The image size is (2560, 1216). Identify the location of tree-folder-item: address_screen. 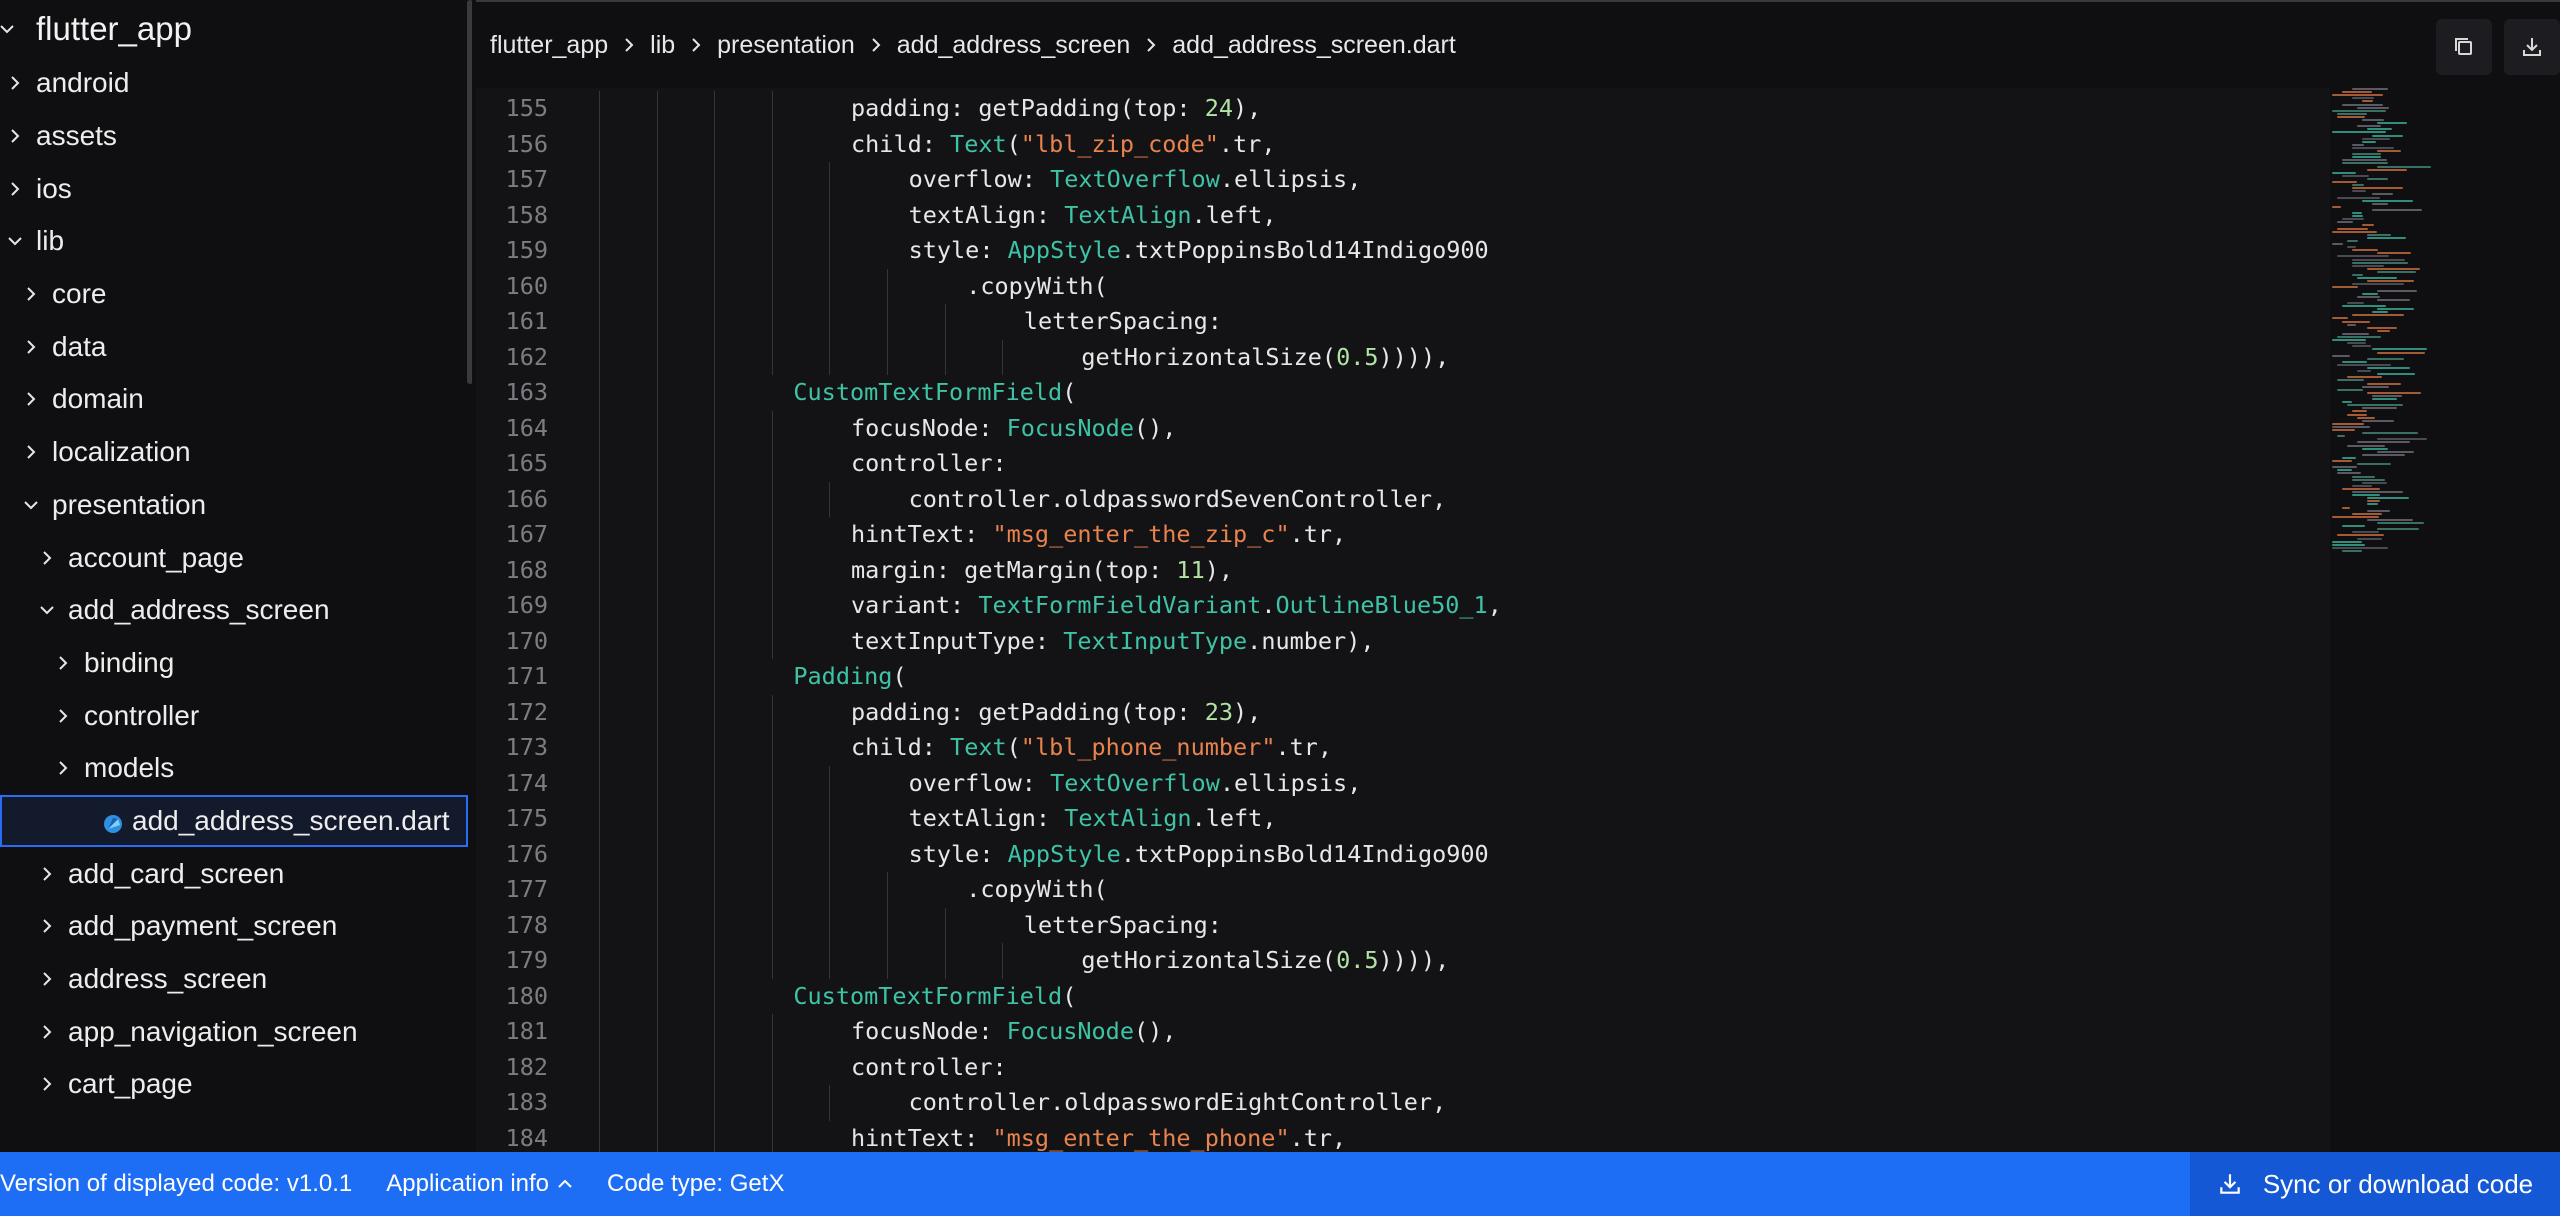
(236, 979).